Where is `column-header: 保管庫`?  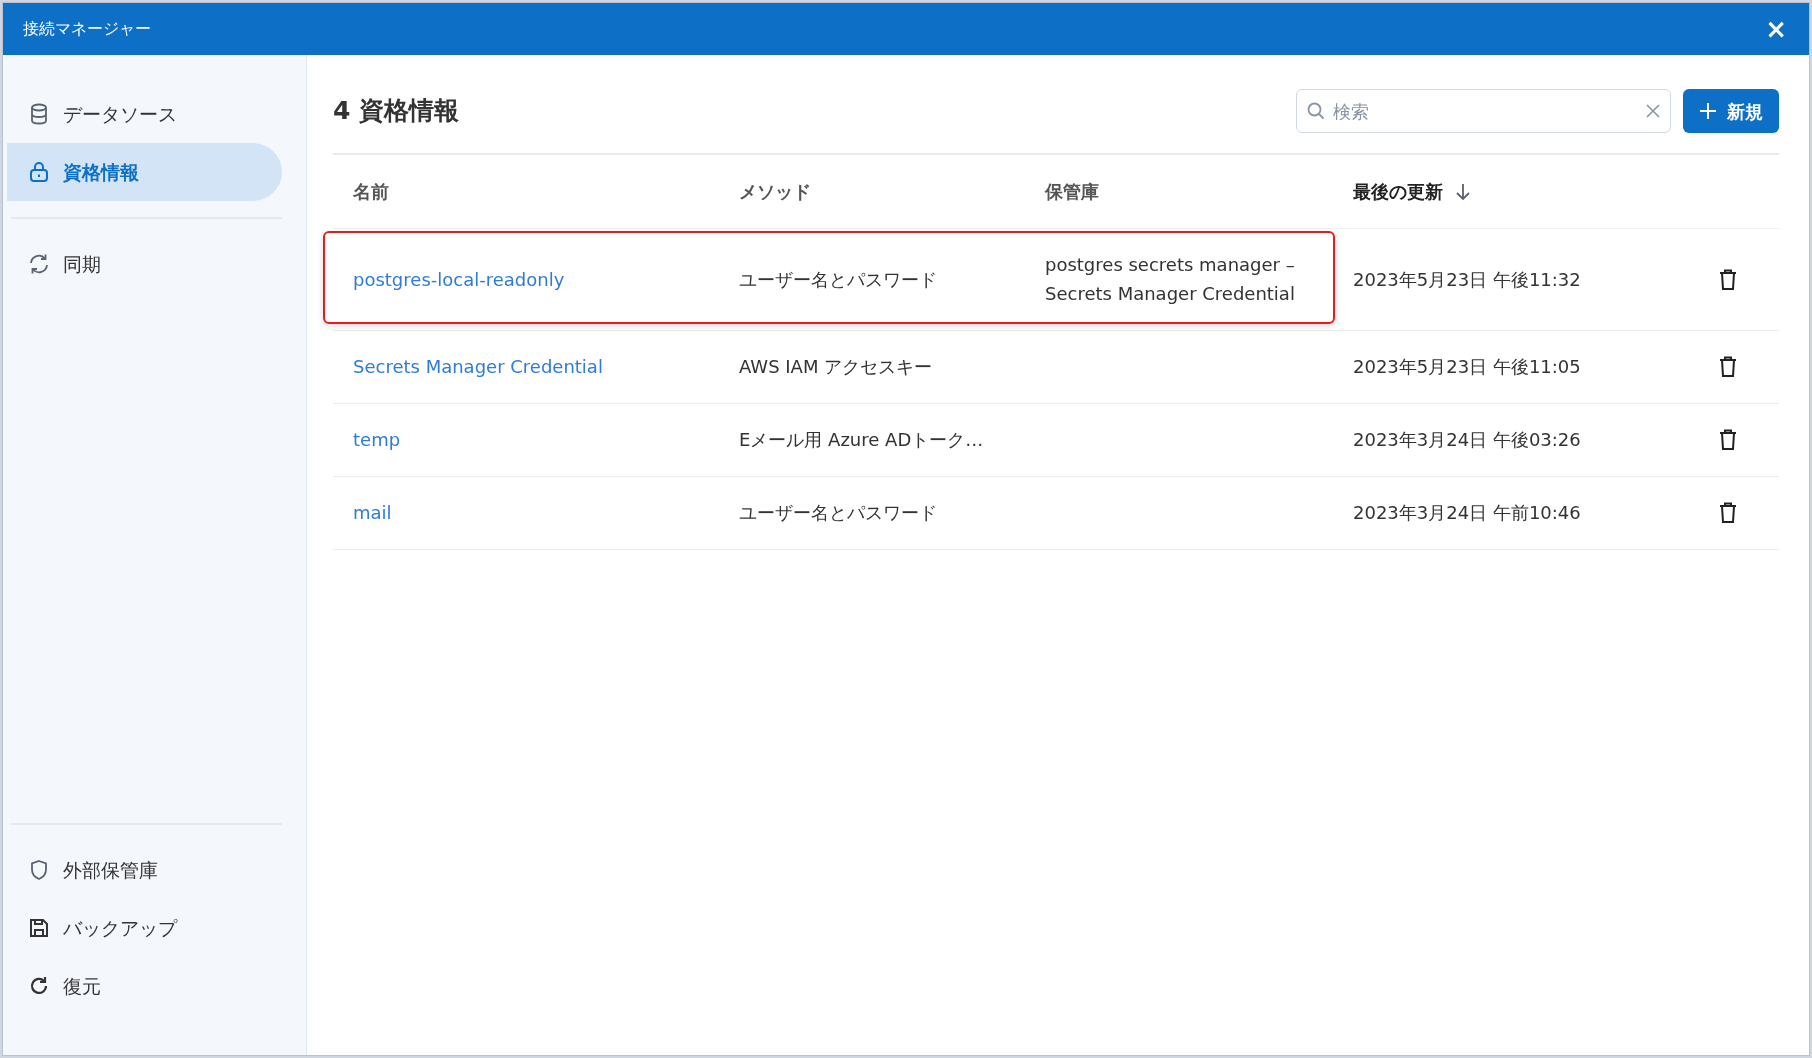
column-header: 保管庫 is located at coordinates (1072, 191).